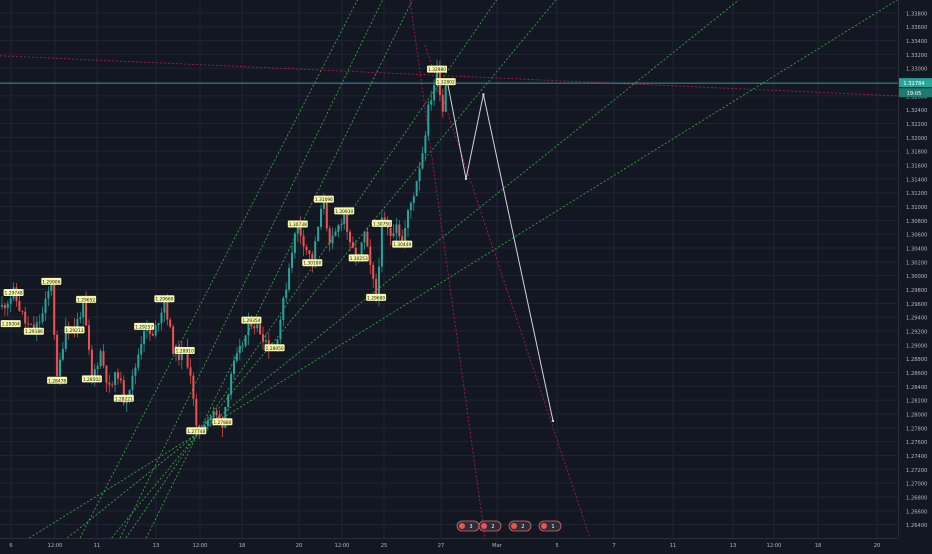 The width and height of the screenshot is (932, 554). I want to click on pivot-label-text: 1.30180, so click(312, 264).